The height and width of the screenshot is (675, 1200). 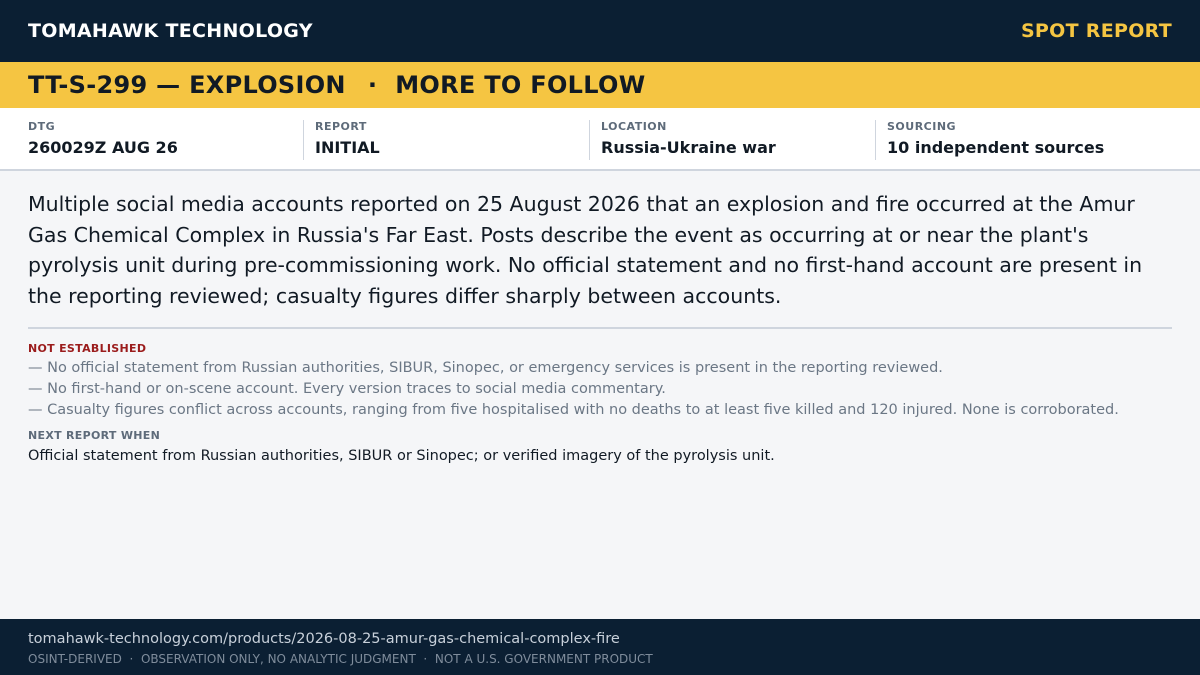 What do you see at coordinates (94, 435) in the screenshot?
I see `next-report-title: NEXT REPORT WHEN` at bounding box center [94, 435].